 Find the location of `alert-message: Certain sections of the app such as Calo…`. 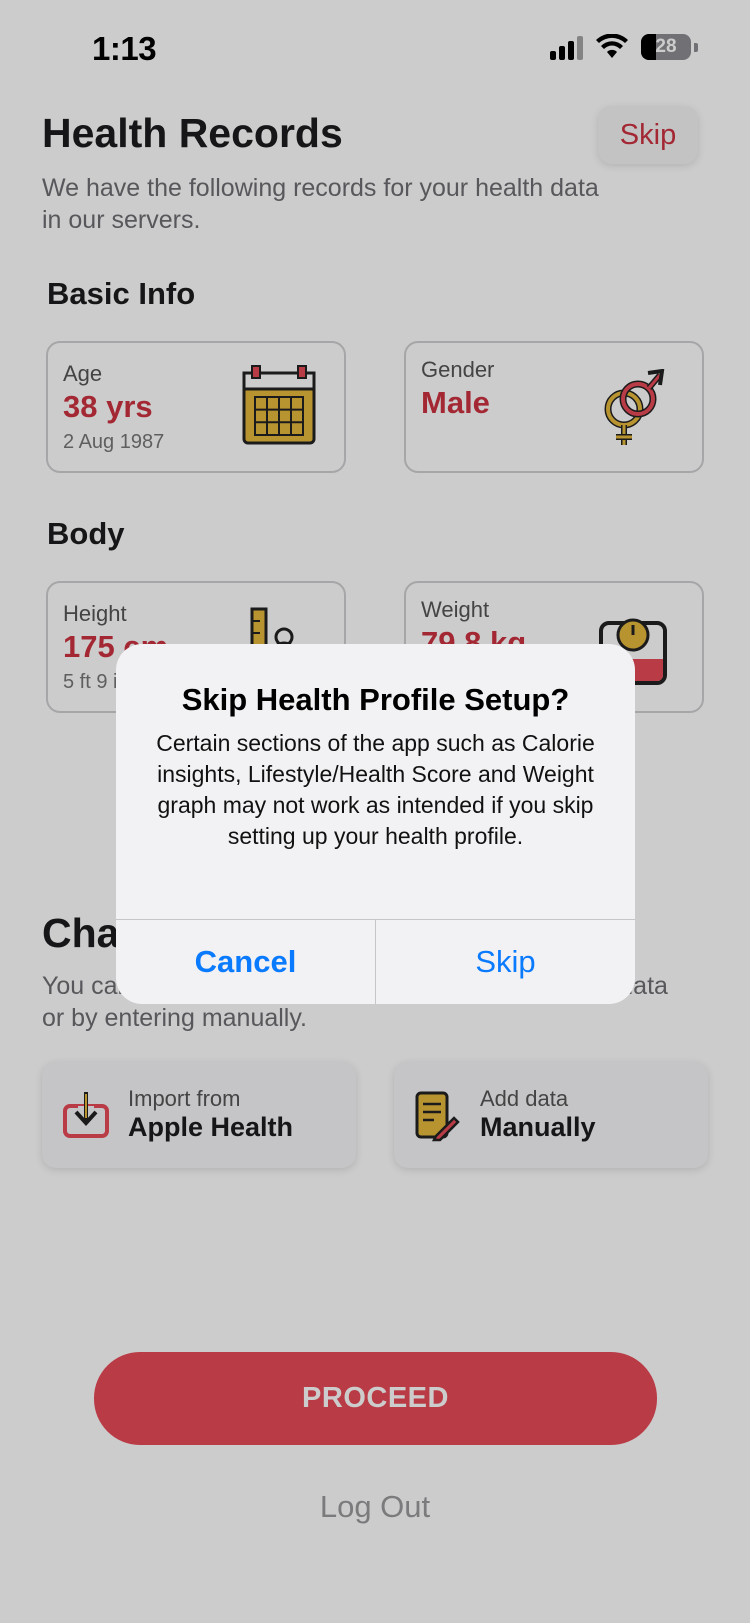

alert-message: Certain sections of the app such as Calo… is located at coordinates (375, 789).